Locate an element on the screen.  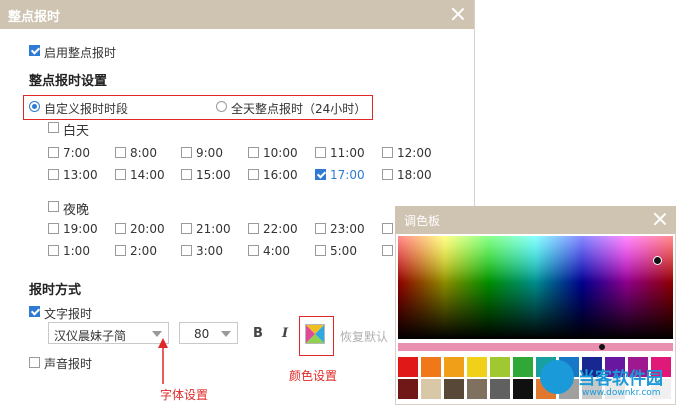
color-picker-button is located at coordinates (315, 334).